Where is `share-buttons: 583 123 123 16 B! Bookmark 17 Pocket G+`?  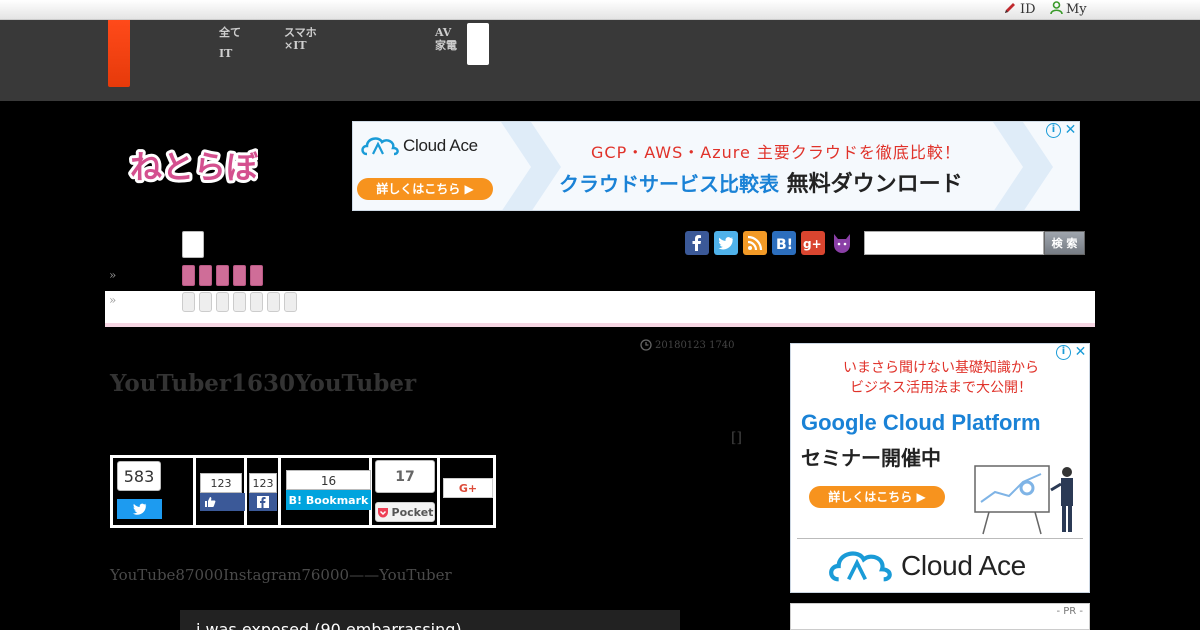 share-buttons: 583 123 123 16 B! Bookmark 17 Pocket G+ is located at coordinates (303, 491).